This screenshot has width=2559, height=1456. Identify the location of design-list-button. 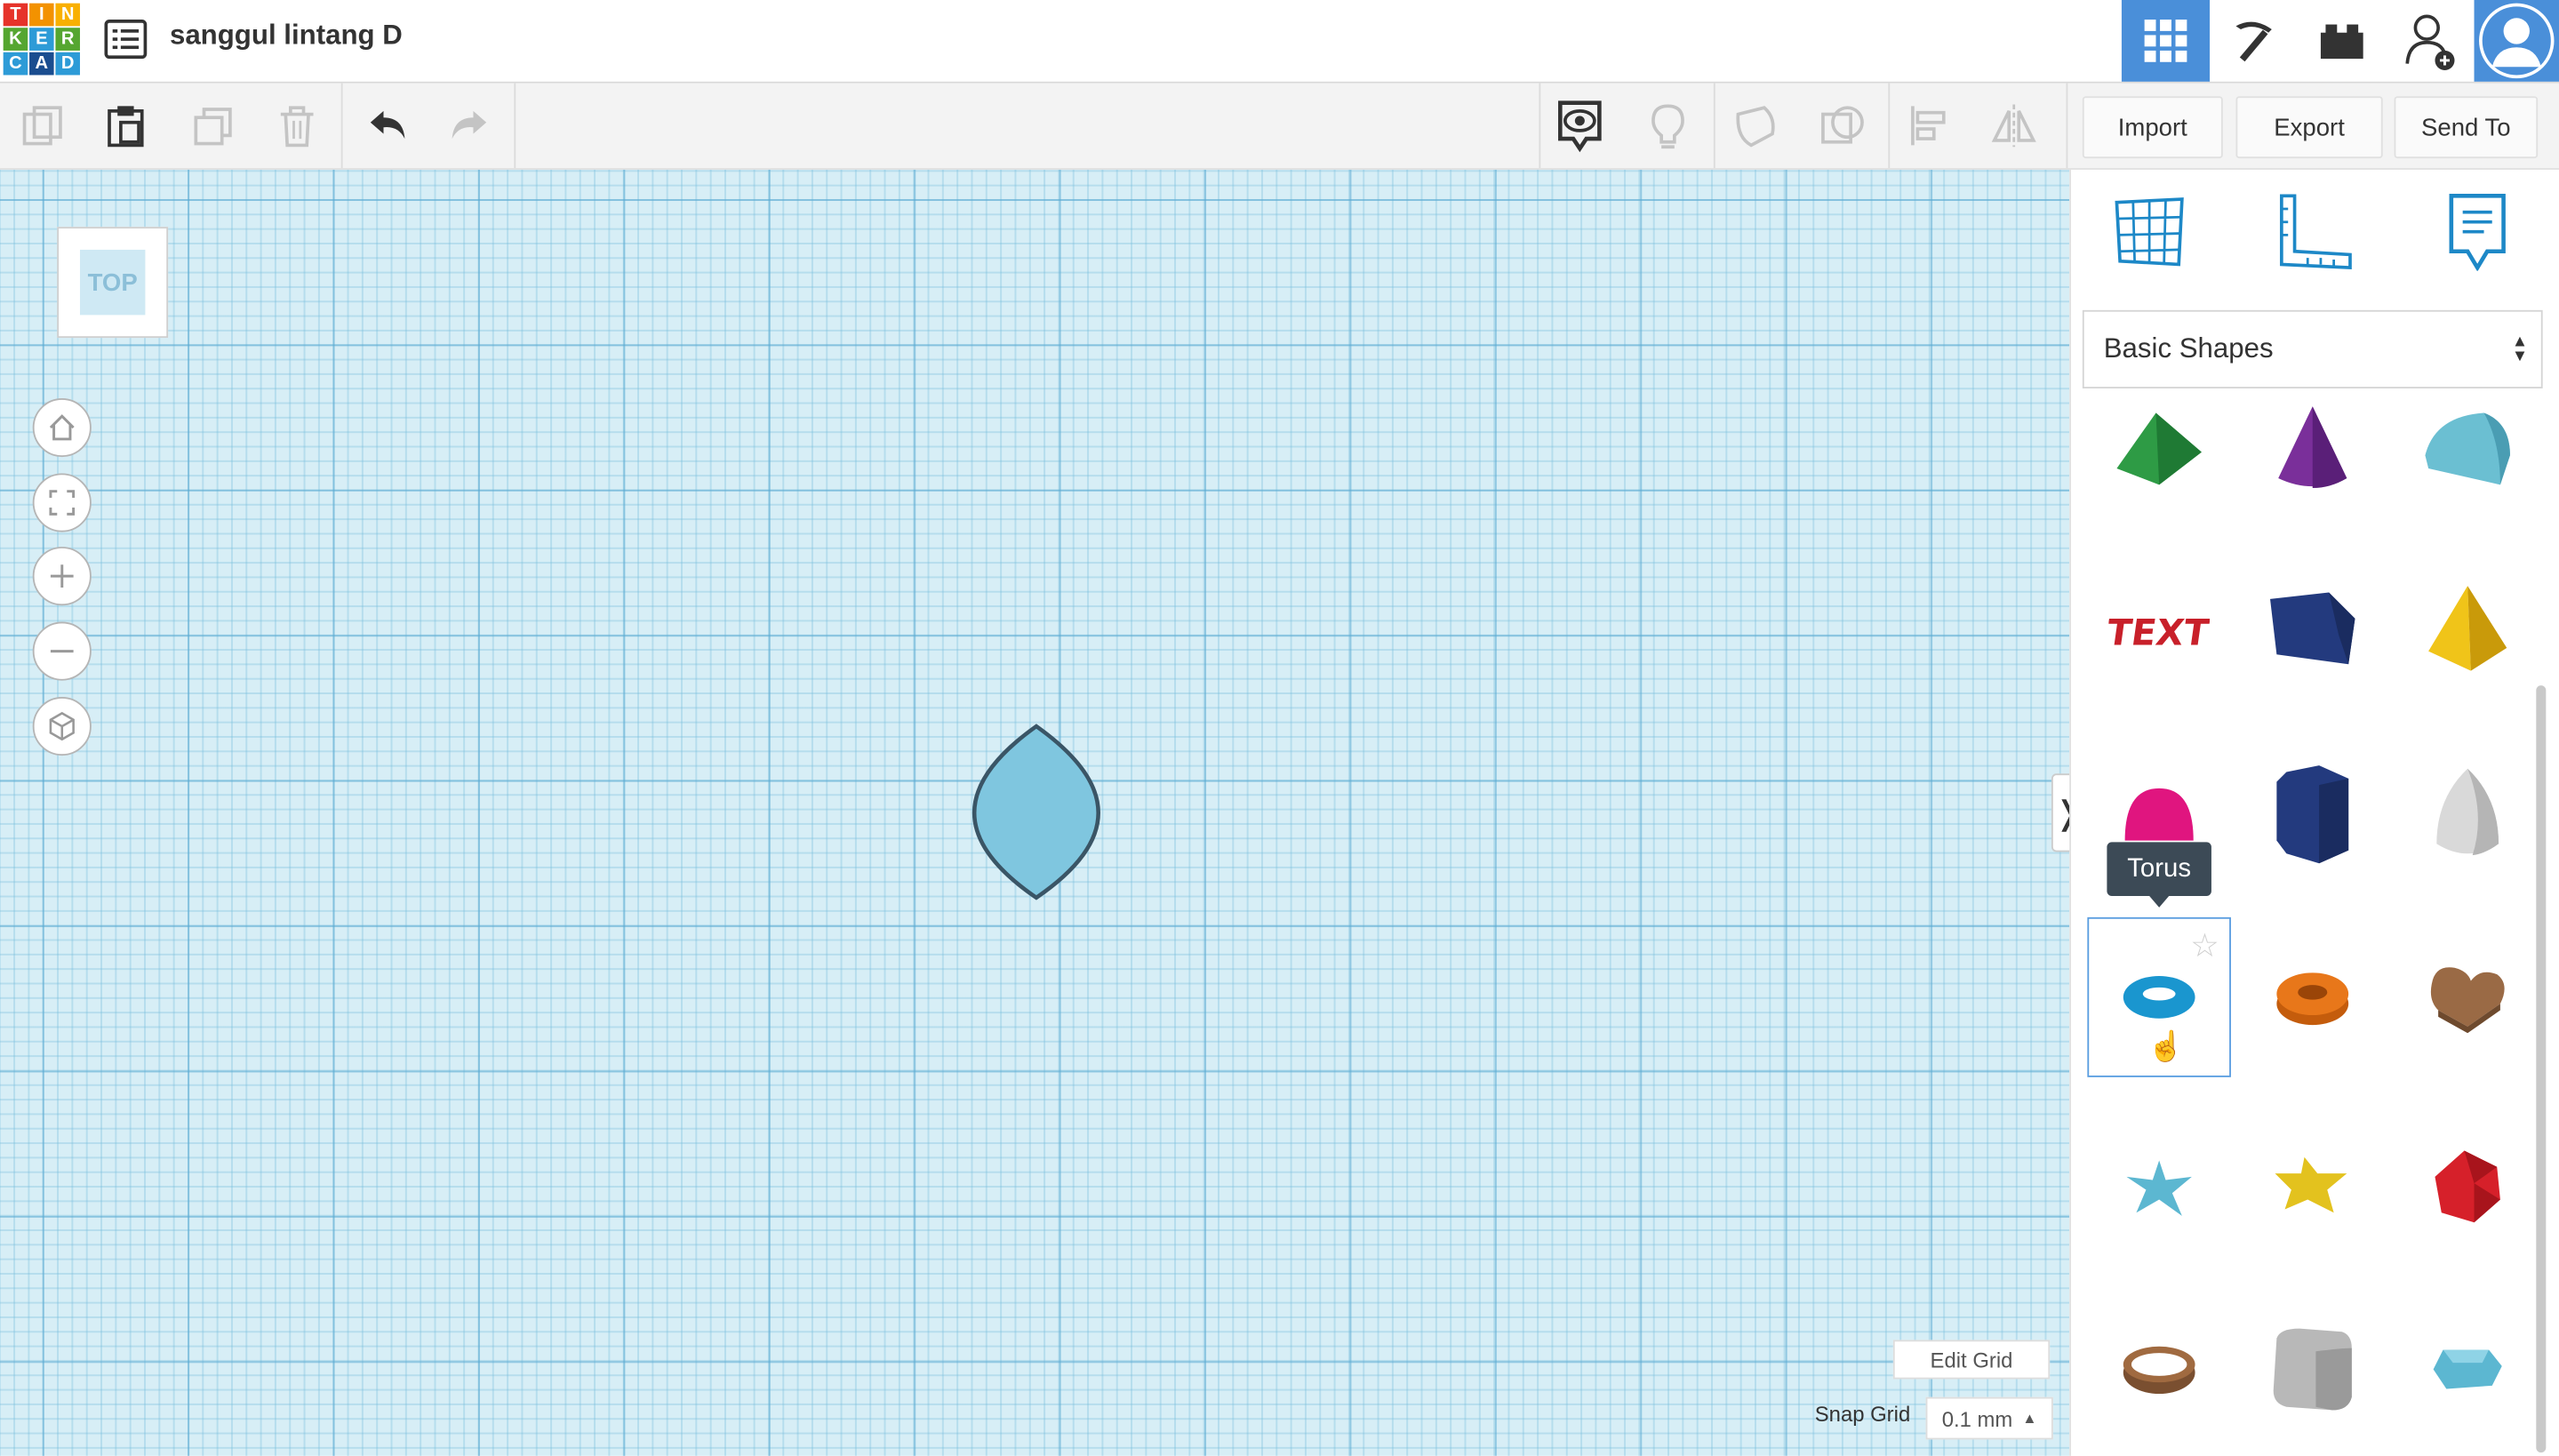
(126, 38).